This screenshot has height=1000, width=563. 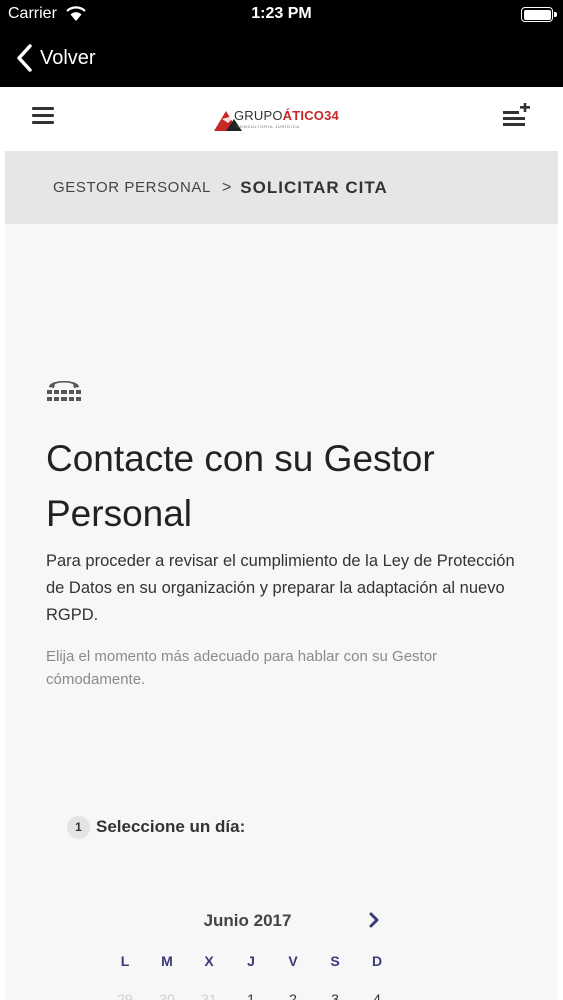 I want to click on battery-icon, so click(x=539, y=14).